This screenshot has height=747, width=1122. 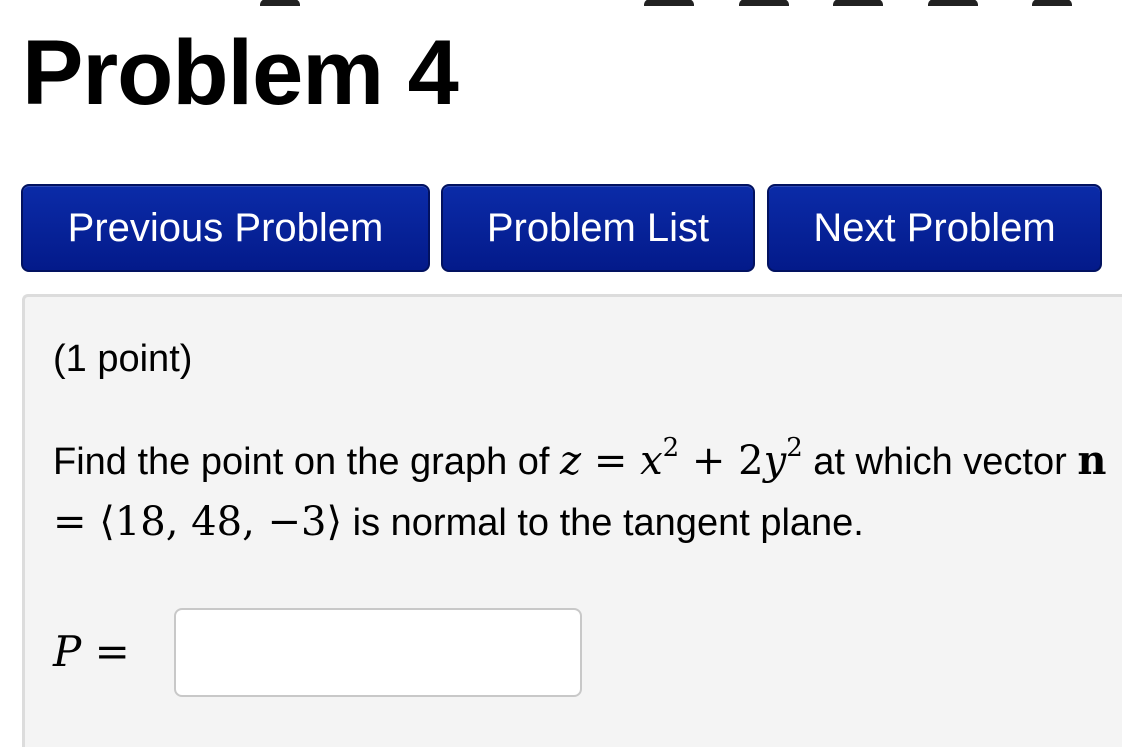 I want to click on vector-equals: =, so click(x=70, y=522).